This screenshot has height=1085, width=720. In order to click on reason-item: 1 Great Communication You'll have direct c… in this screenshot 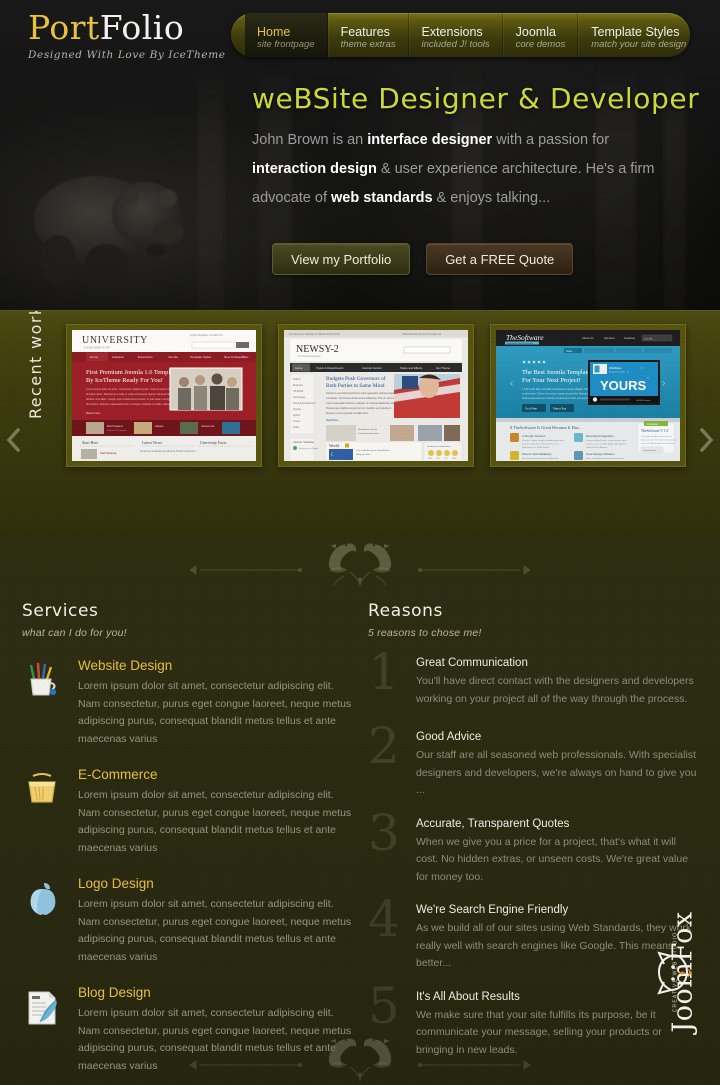, I will do `click(533, 678)`.